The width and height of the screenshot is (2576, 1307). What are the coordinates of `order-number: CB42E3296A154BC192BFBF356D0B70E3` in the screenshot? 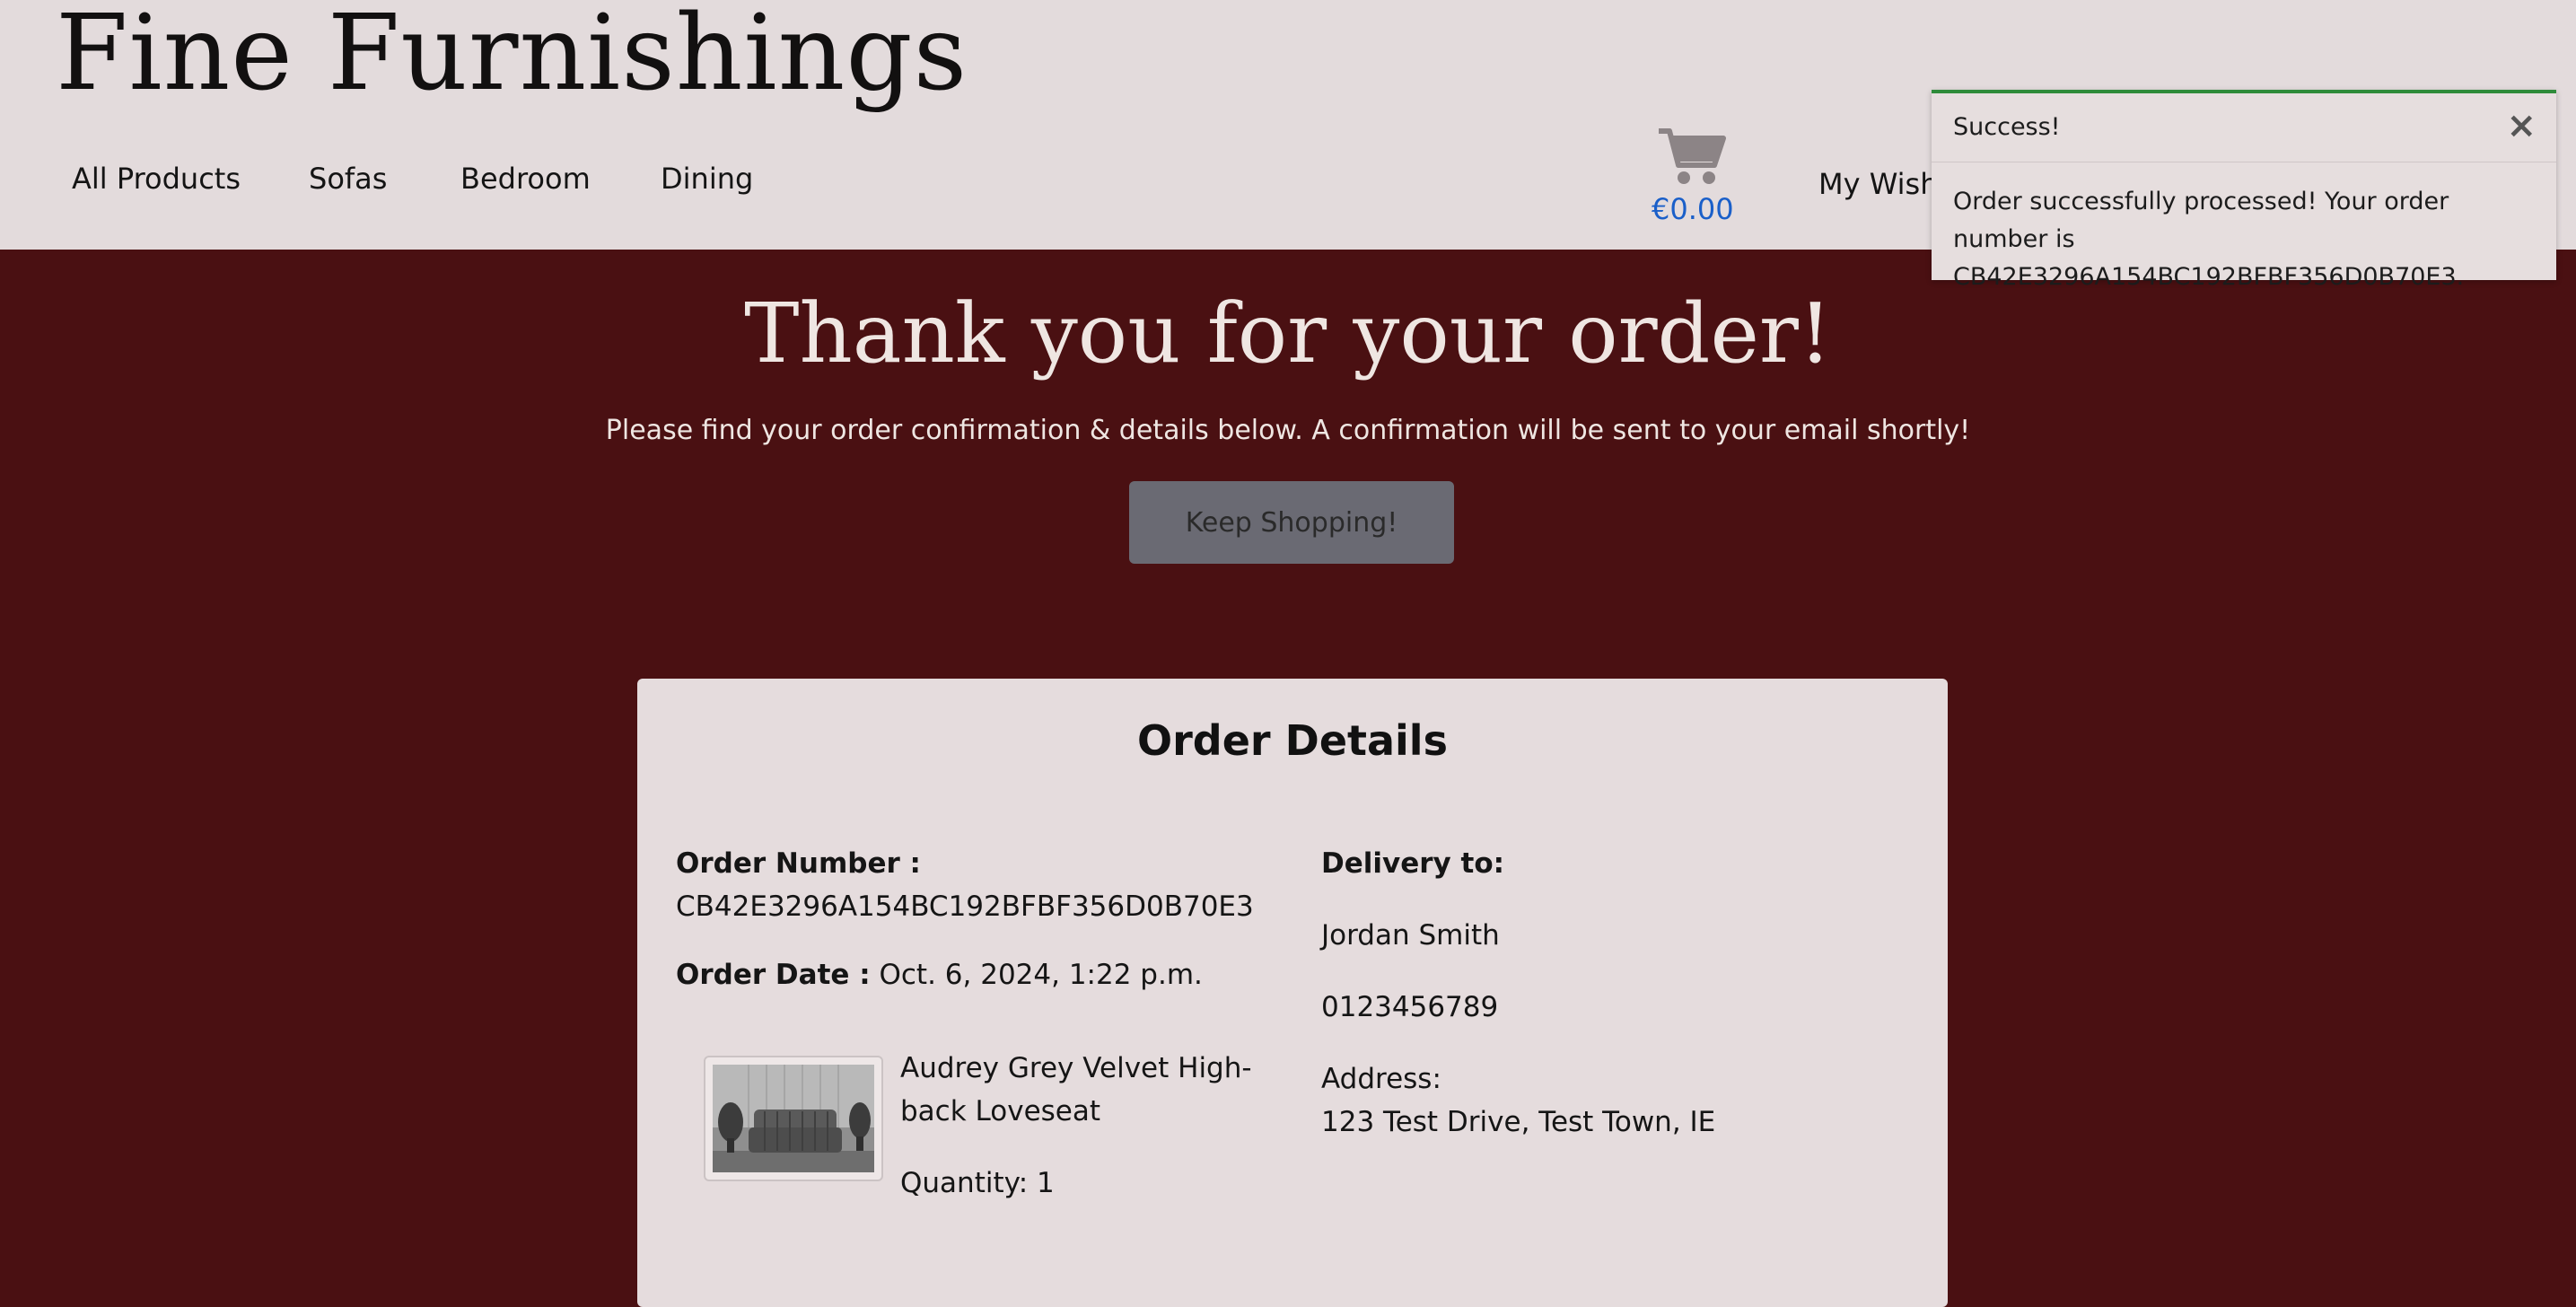 It's located at (965, 906).